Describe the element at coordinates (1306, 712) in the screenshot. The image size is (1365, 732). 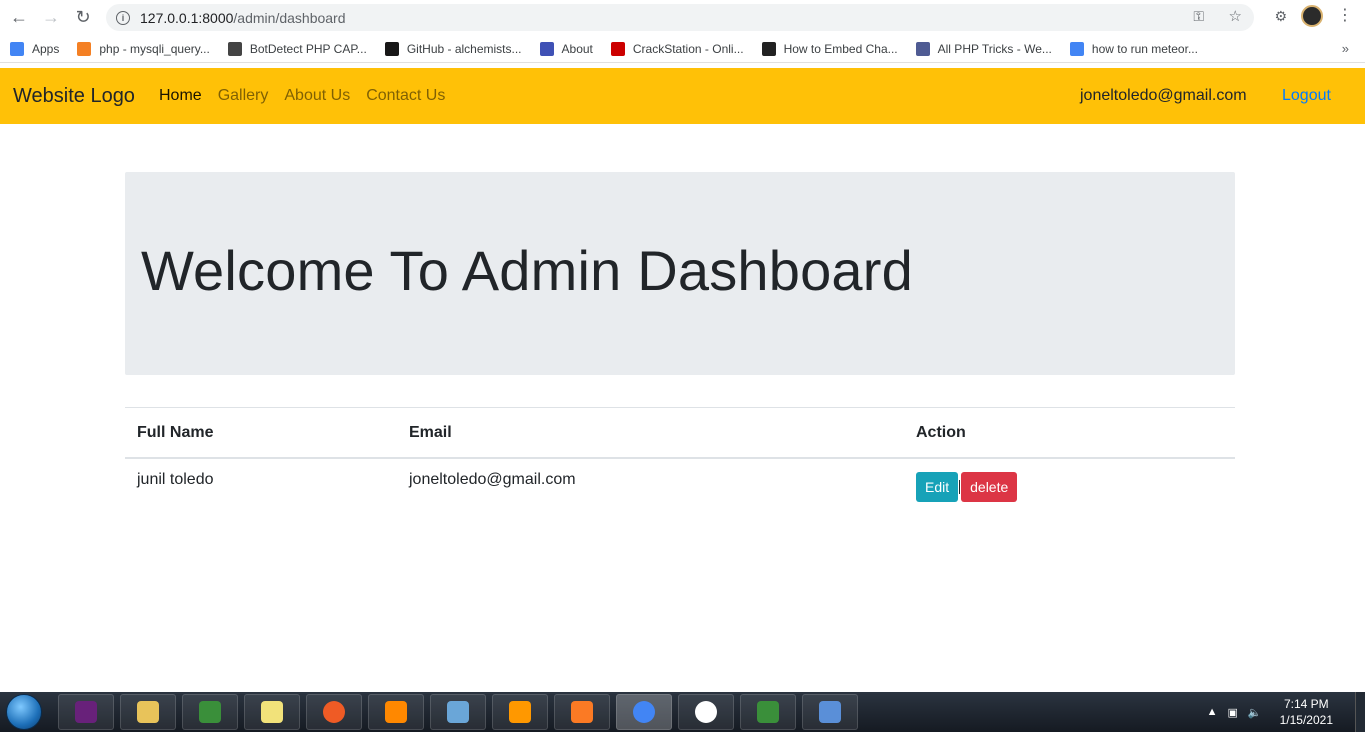
I see `system-clock: 7:14 PM 1/15/2021` at that location.